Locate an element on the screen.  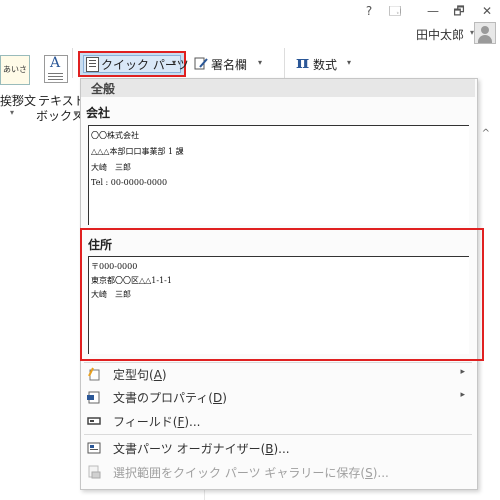
signature-line-icon is located at coordinates (201, 63).